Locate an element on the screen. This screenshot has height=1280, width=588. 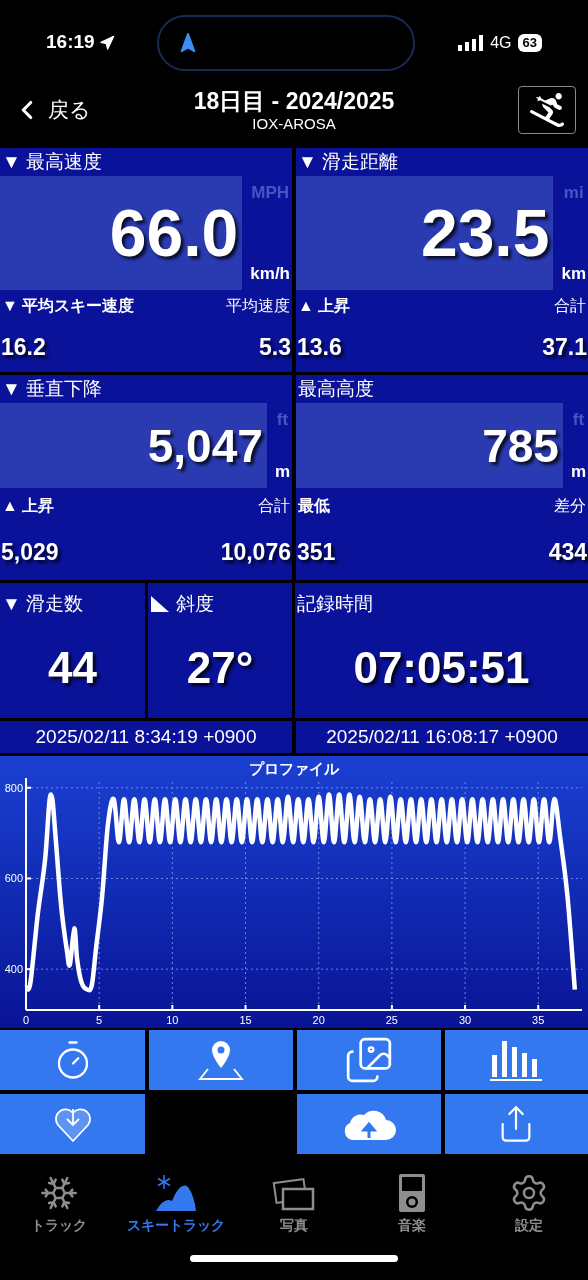
sub-label: ▼ 平均スキー速度 is located at coordinates (68, 306).